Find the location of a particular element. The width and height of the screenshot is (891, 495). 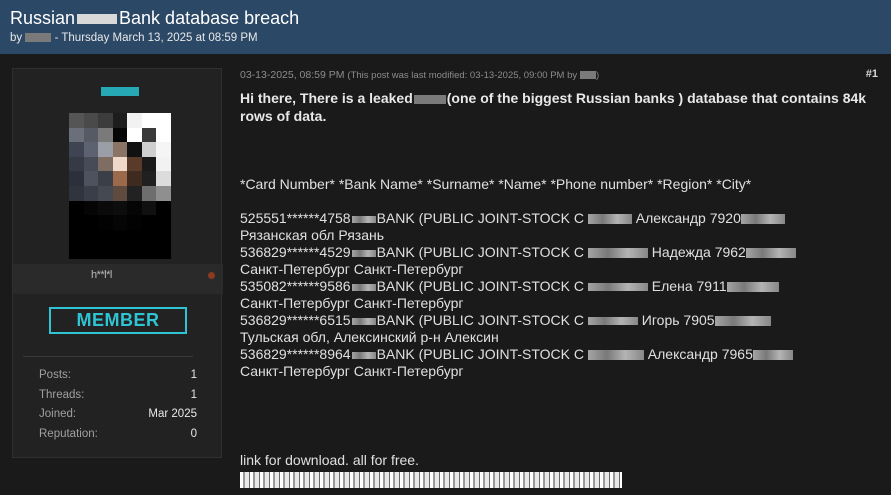

download-section: link for download. all for free. is located at coordinates (431, 470).